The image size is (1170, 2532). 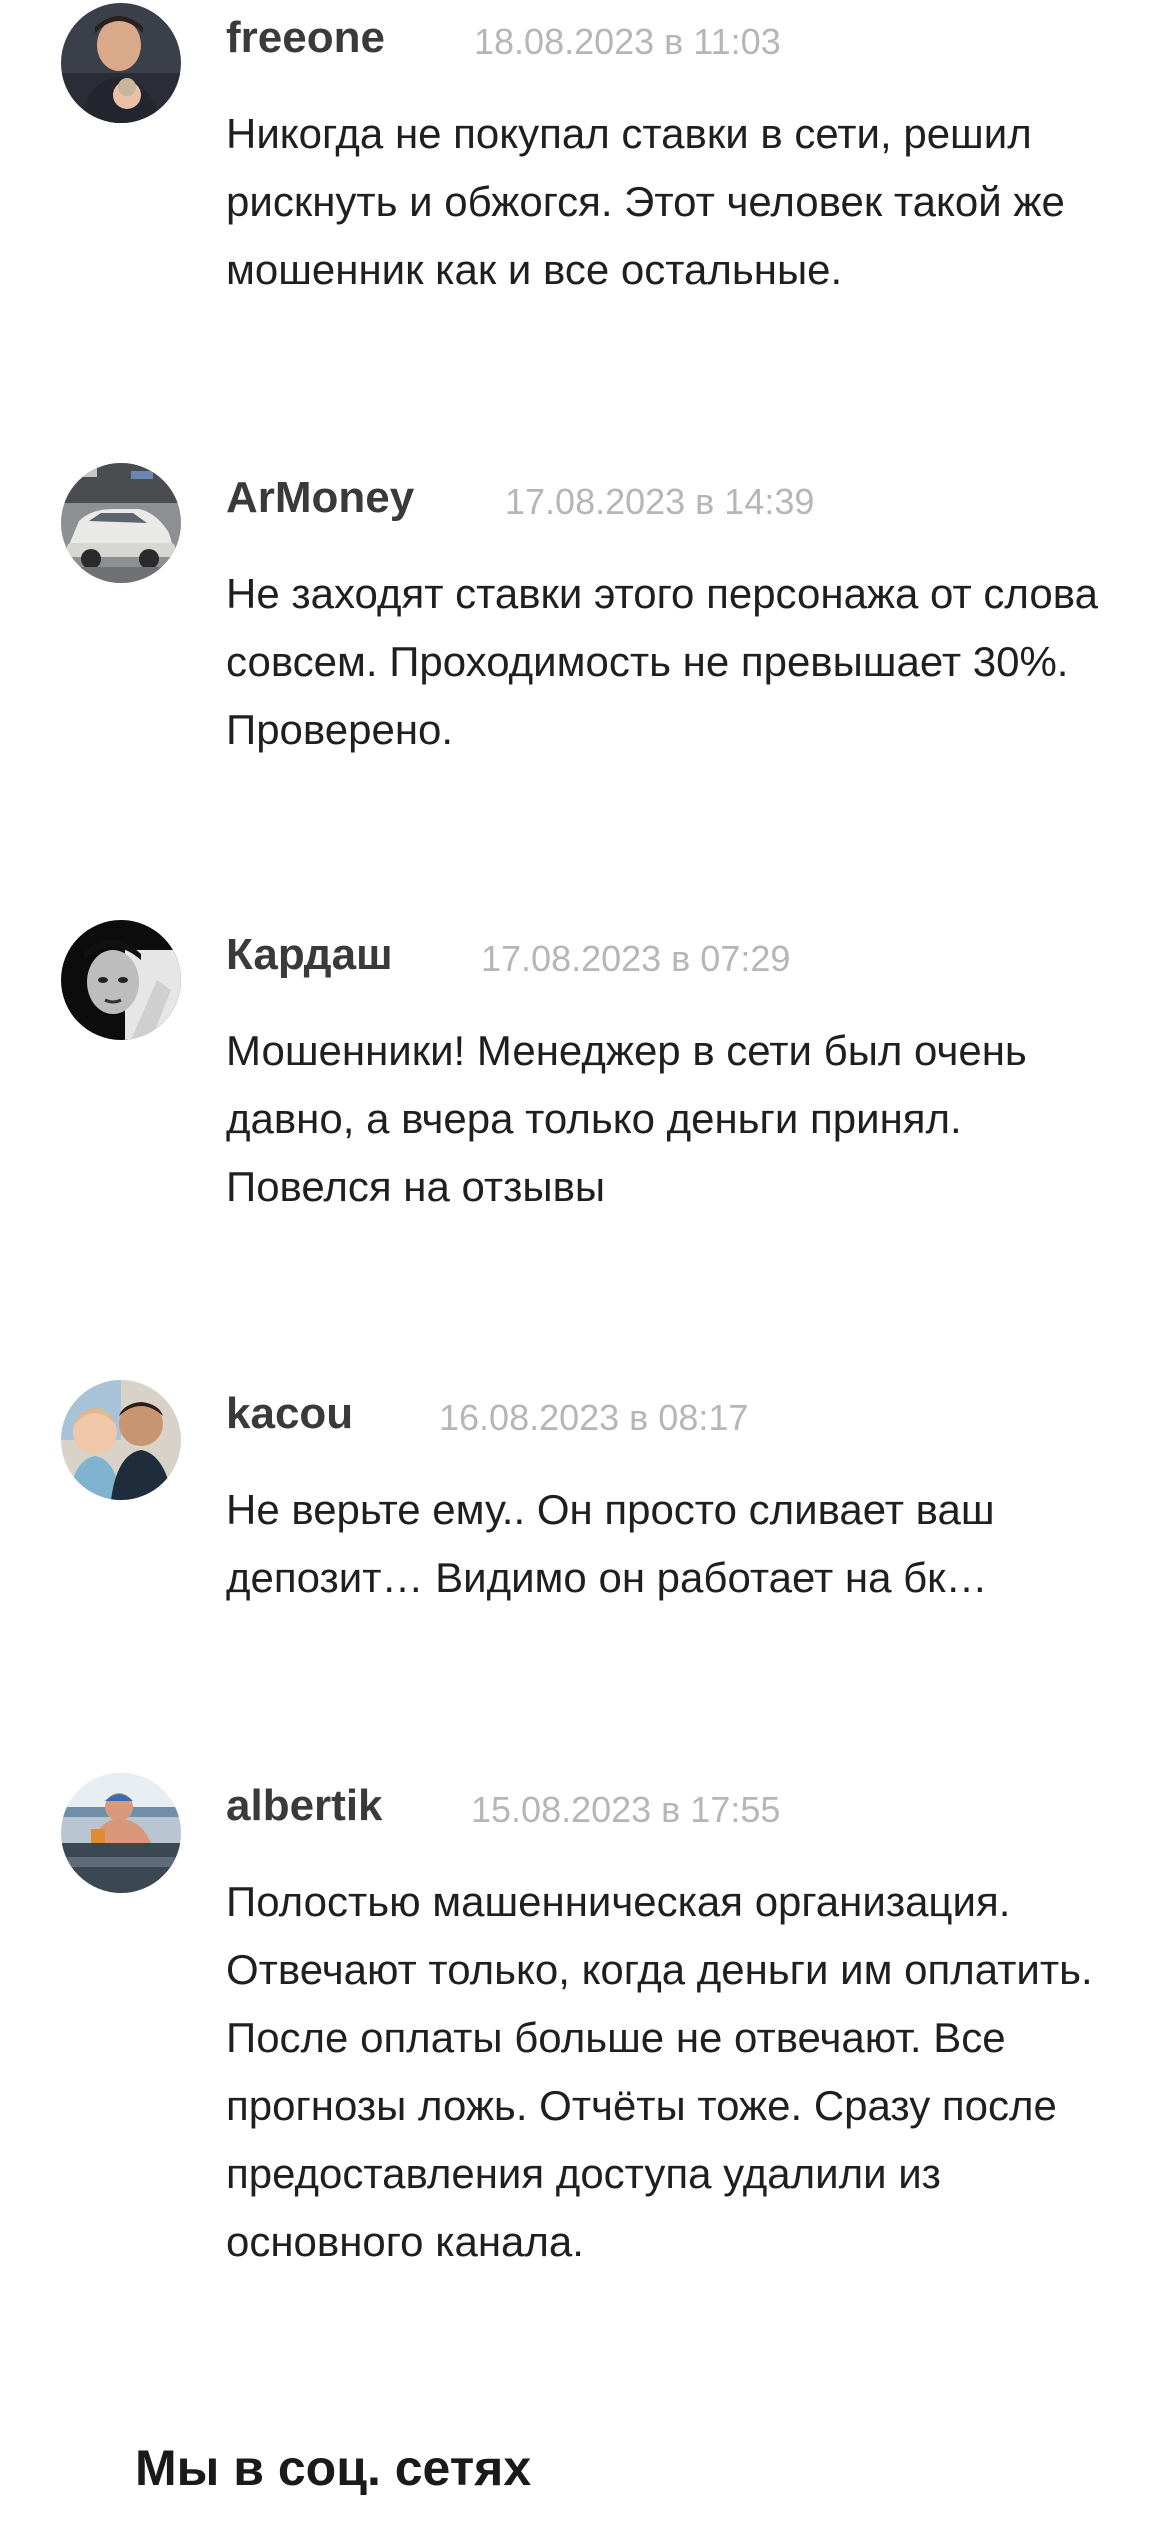 What do you see at coordinates (304, 1806) in the screenshot?
I see `comment-author: albertik` at bounding box center [304, 1806].